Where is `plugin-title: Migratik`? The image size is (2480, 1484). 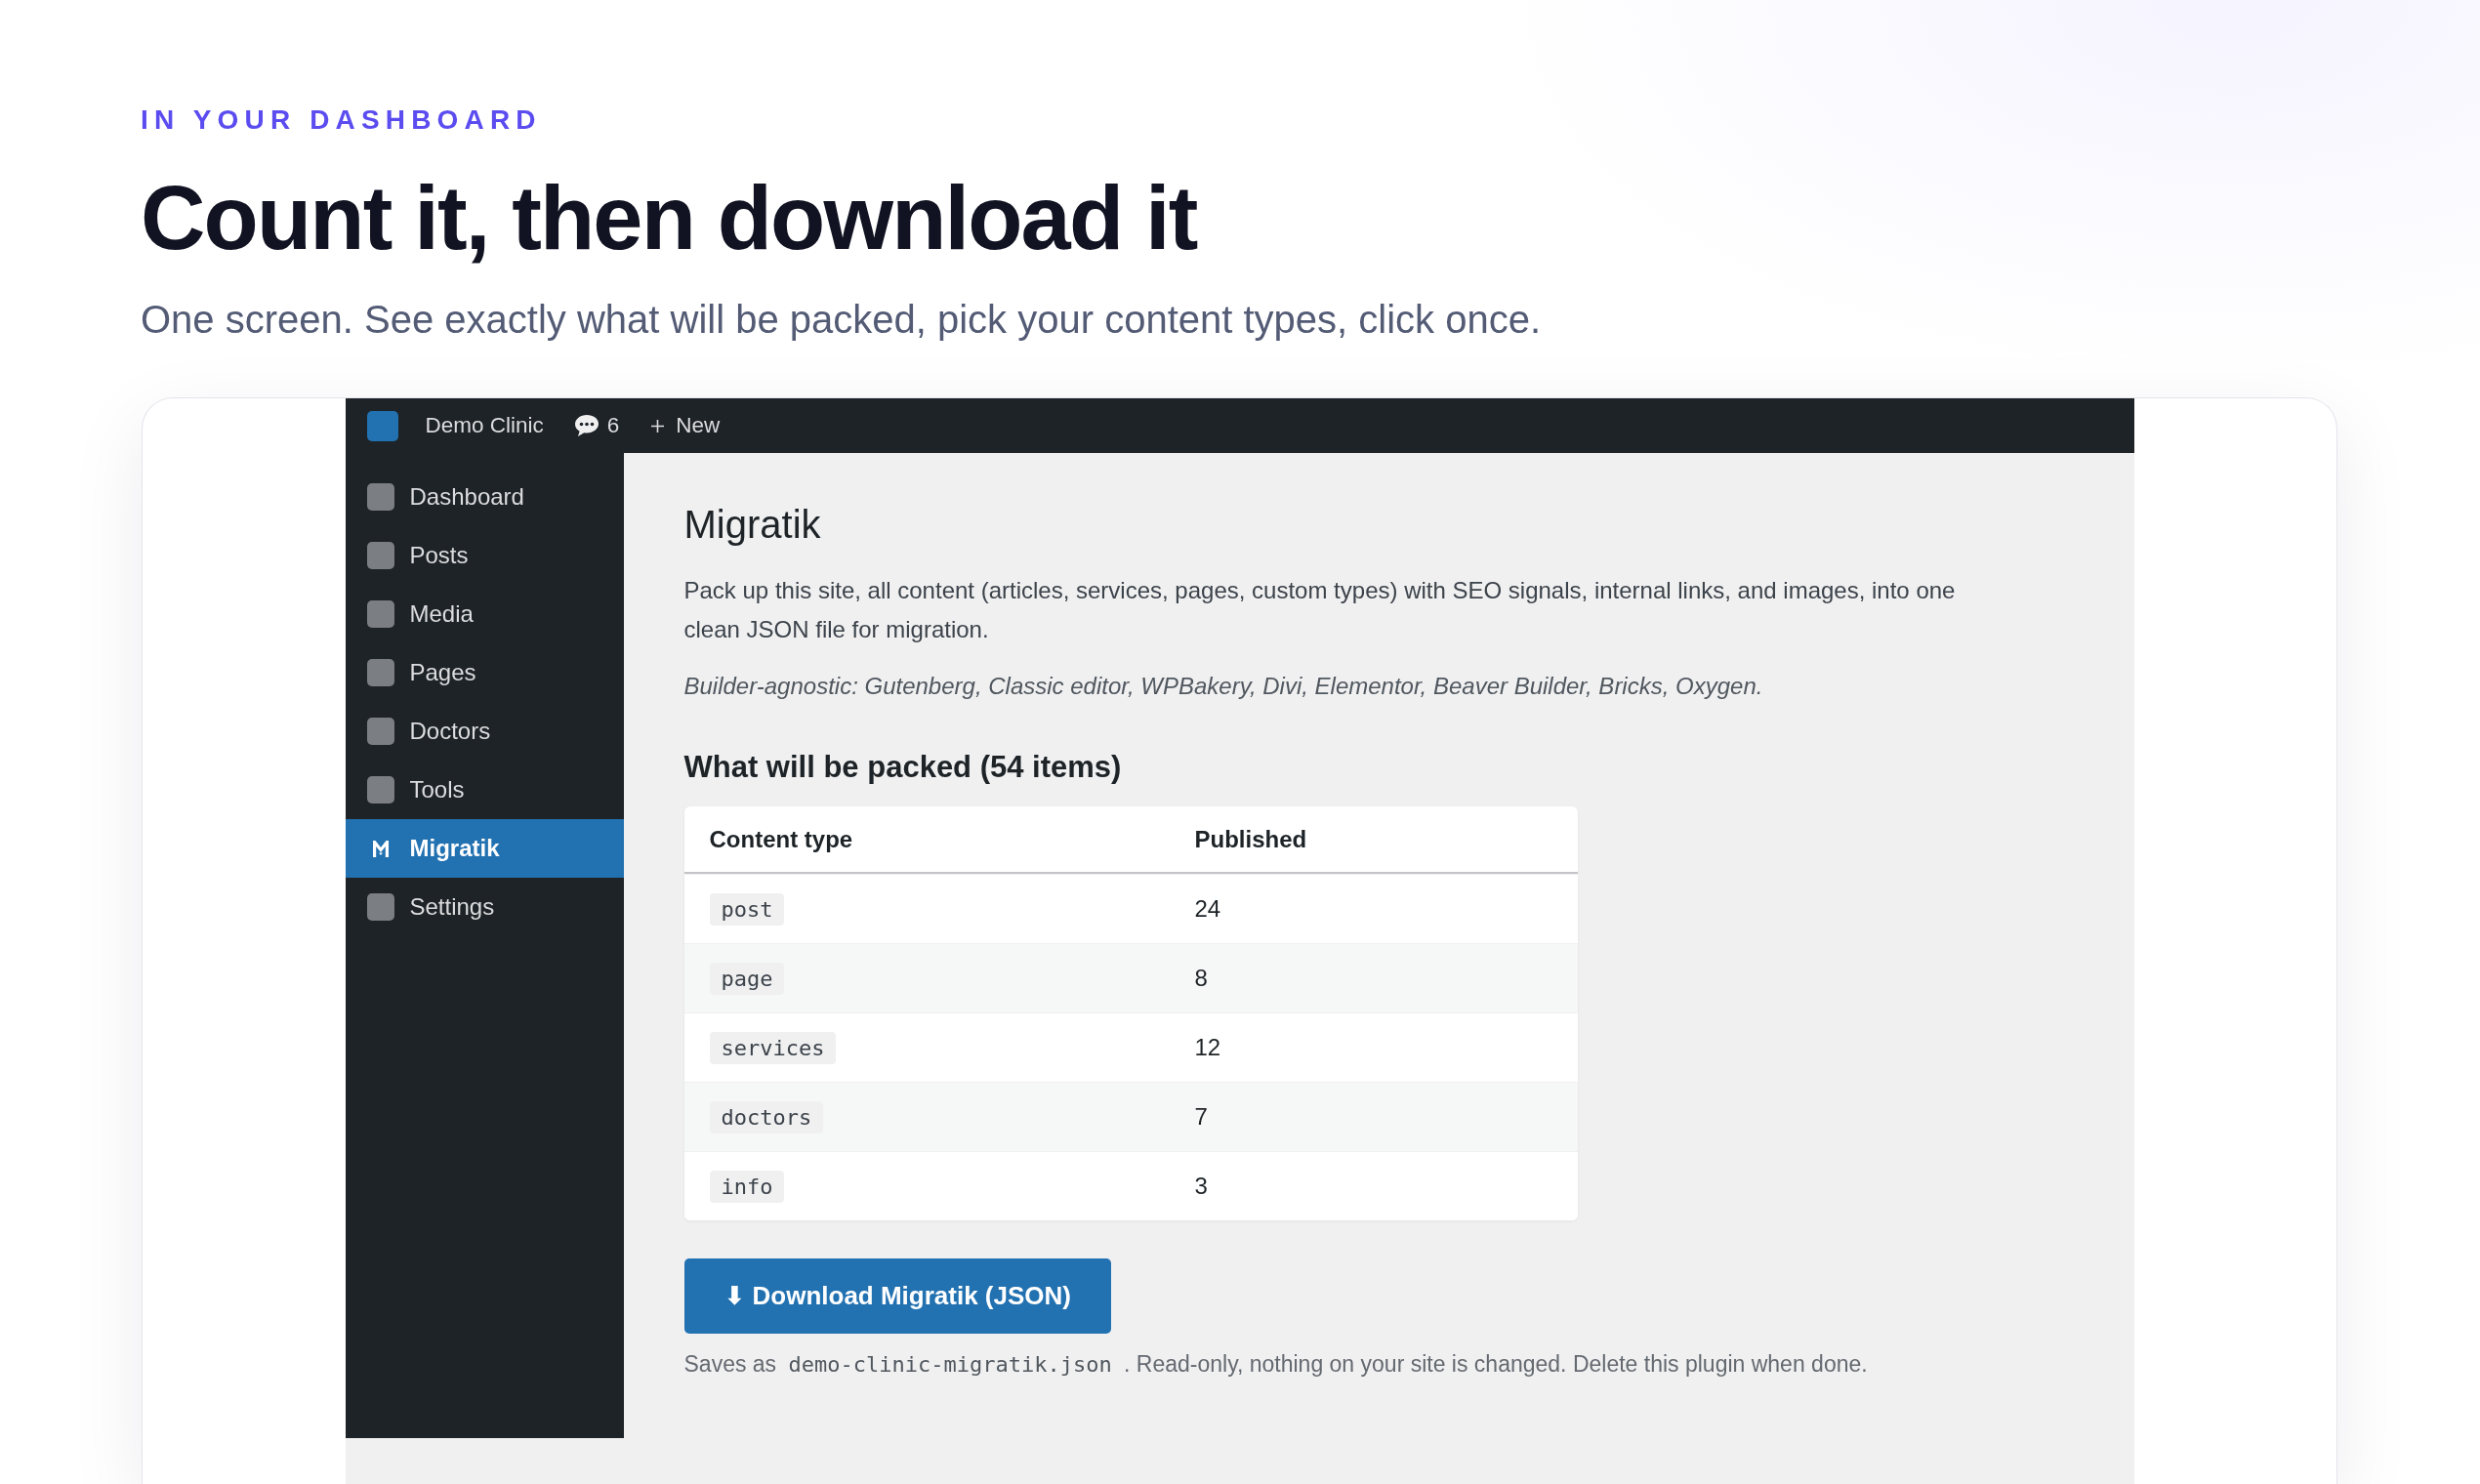 plugin-title: Migratik is located at coordinates (753, 525).